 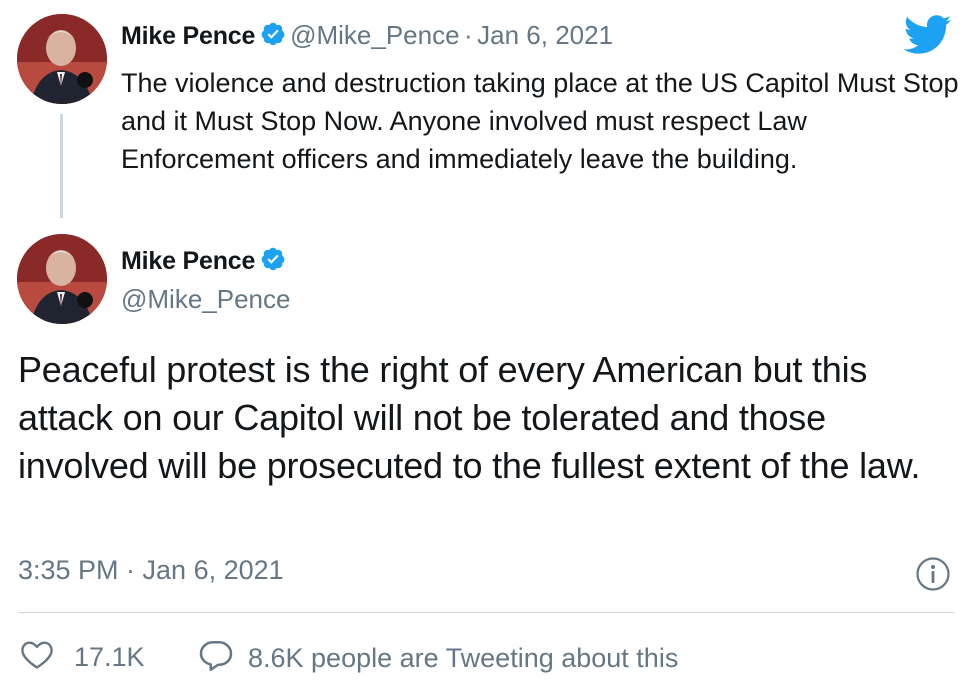 I want to click on conversation-action: 8.6K people are Tweeting about this, so click(x=438, y=658).